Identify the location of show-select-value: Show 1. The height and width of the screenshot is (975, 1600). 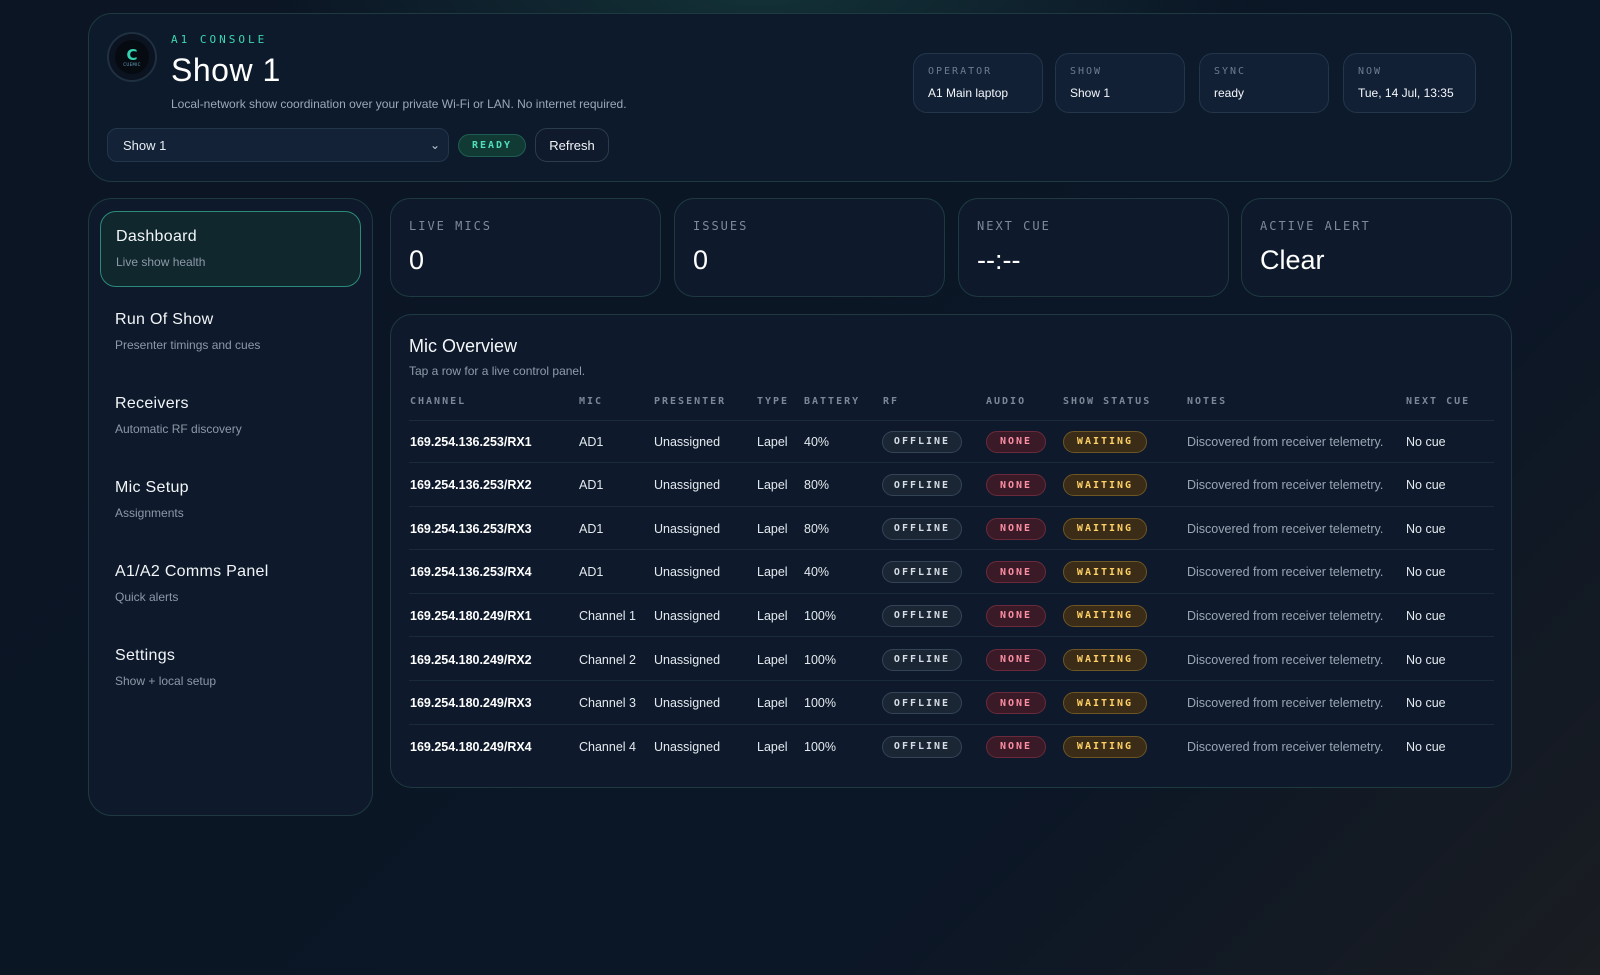
(145, 145).